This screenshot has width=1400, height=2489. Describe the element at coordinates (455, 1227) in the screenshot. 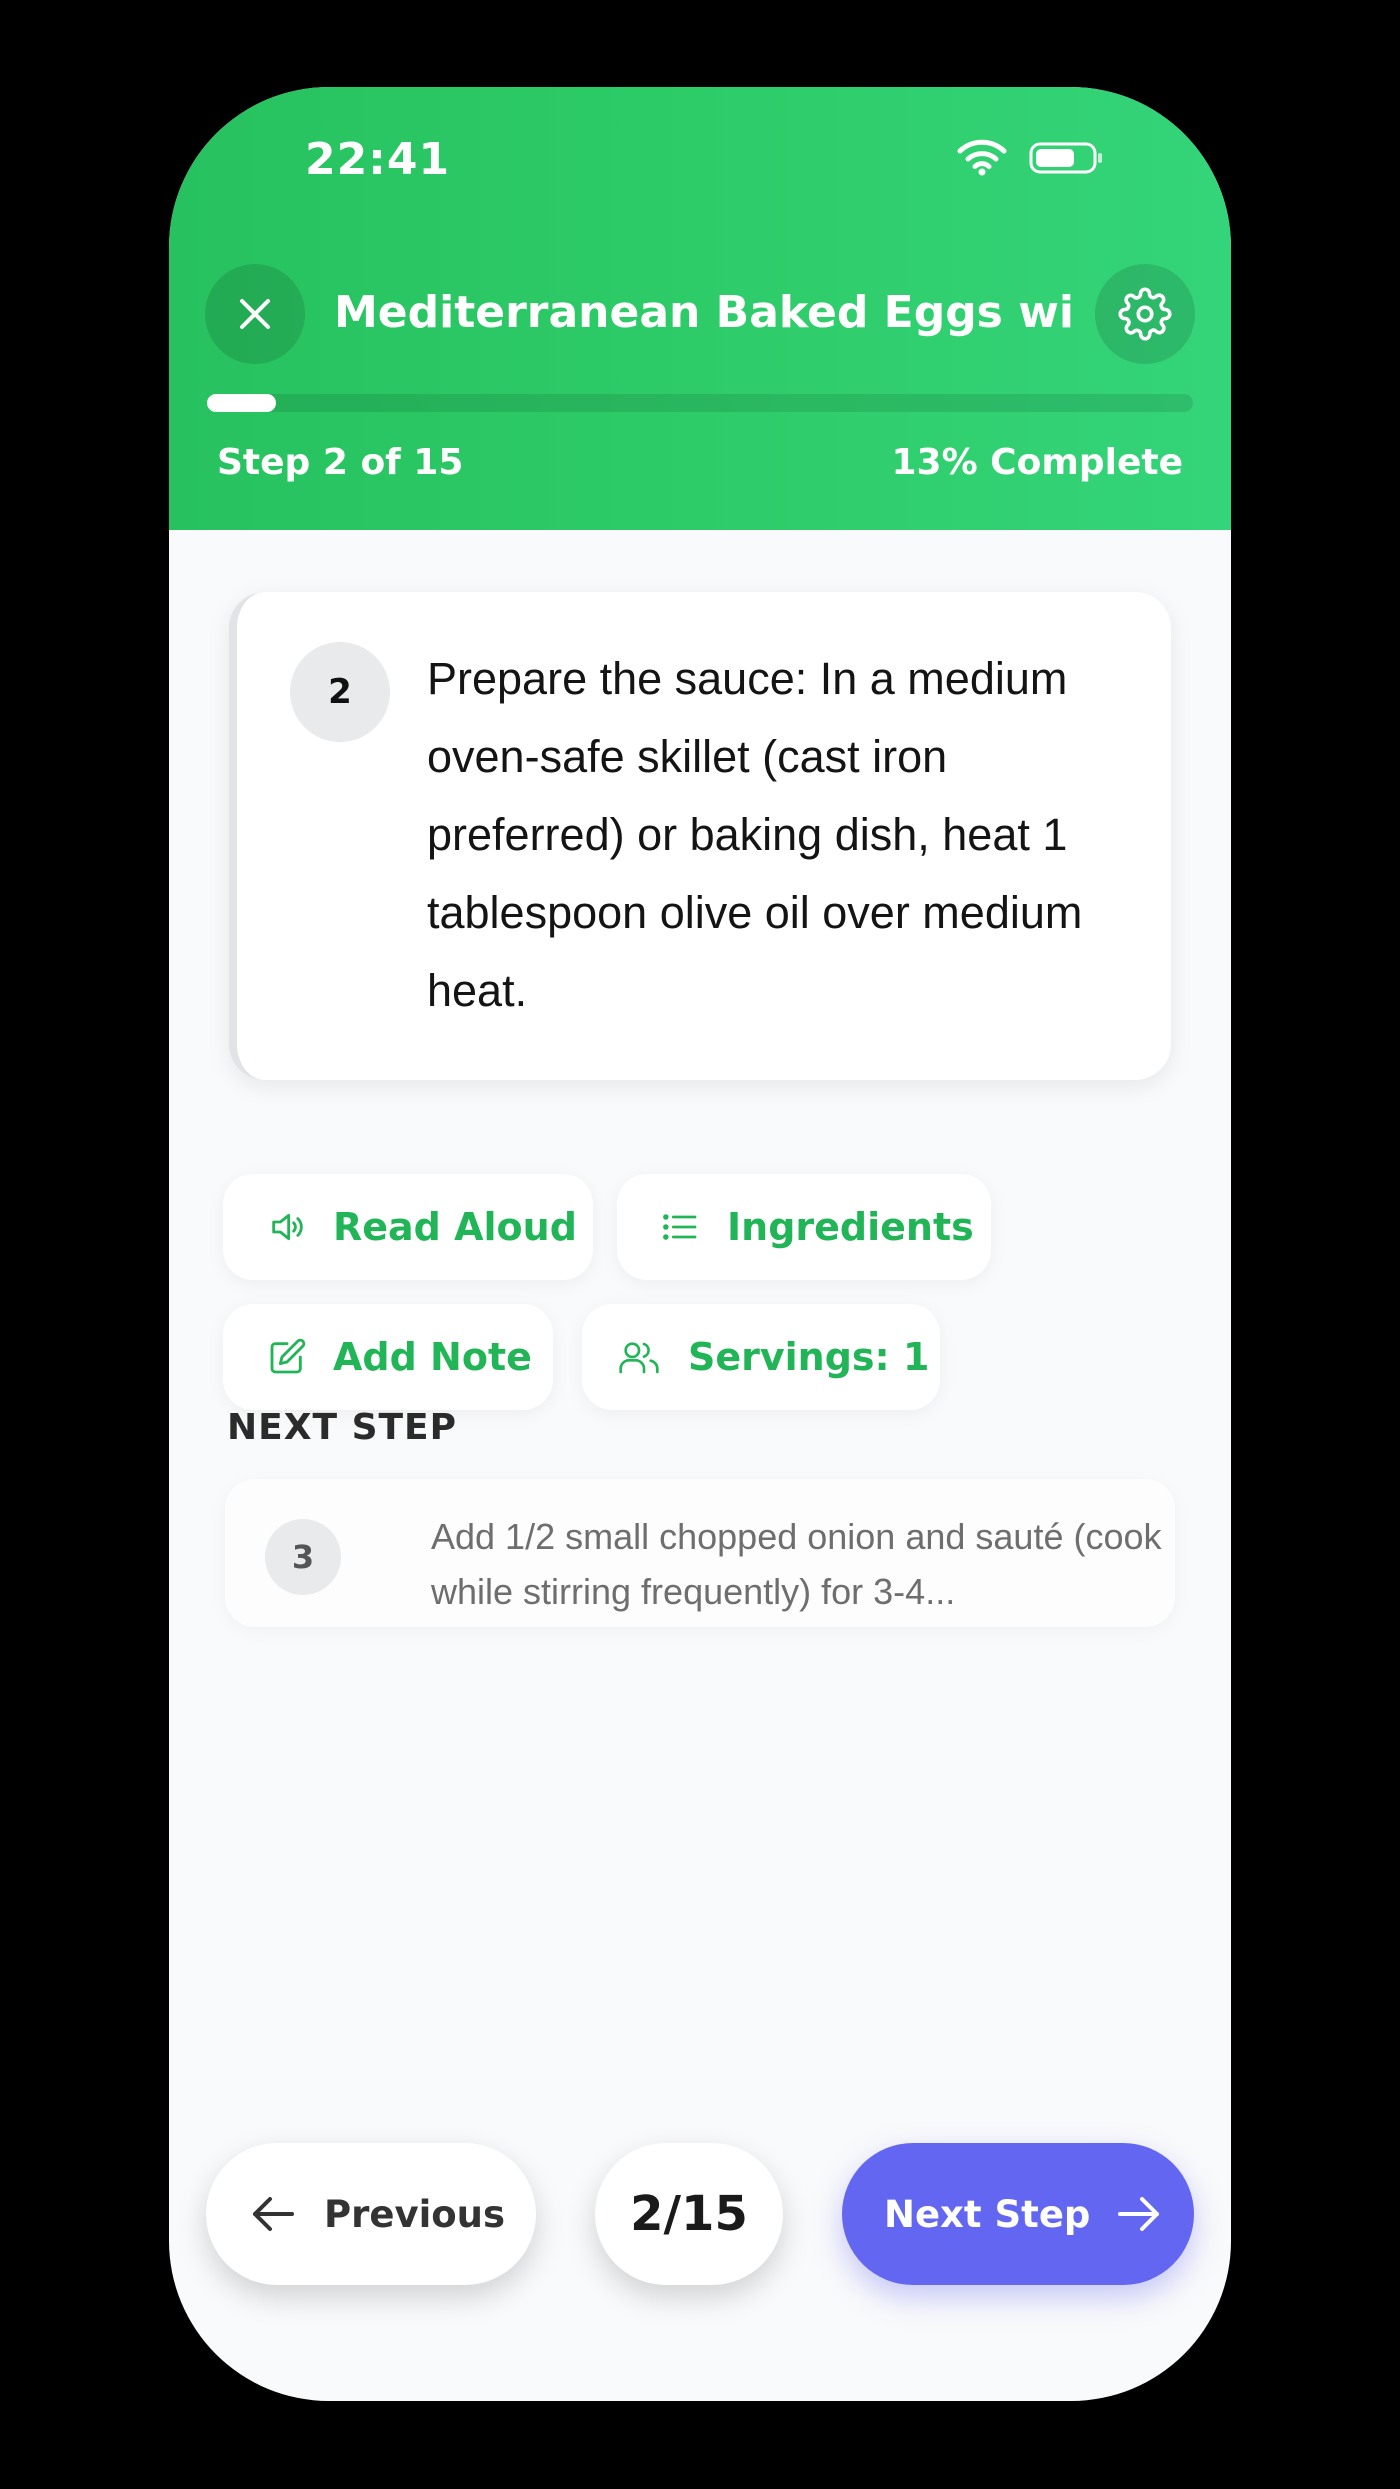

I see `read-aloud-label: Read Aloud` at that location.